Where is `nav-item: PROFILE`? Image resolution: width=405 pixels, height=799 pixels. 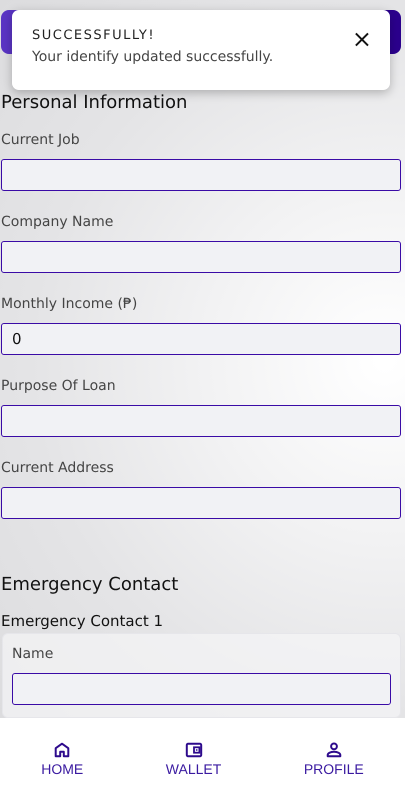
nav-item: PROFILE is located at coordinates (334, 758).